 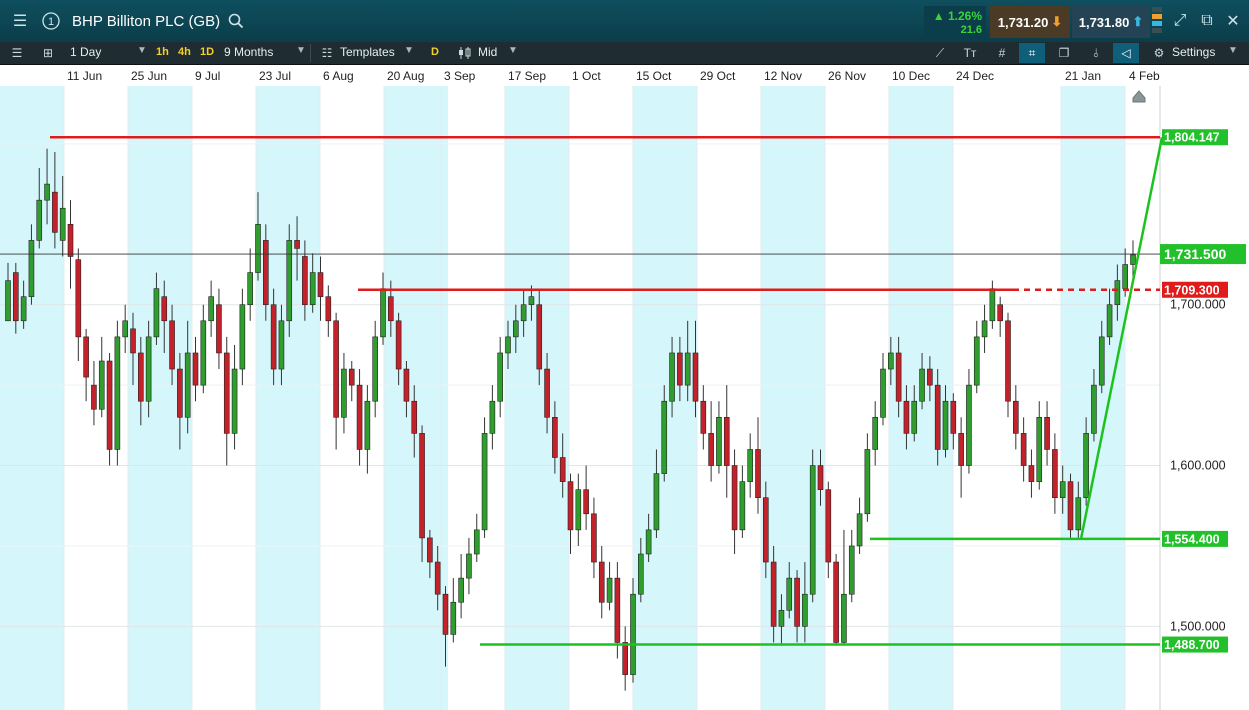 I want to click on list-icon: ☰, so click(x=17, y=53).